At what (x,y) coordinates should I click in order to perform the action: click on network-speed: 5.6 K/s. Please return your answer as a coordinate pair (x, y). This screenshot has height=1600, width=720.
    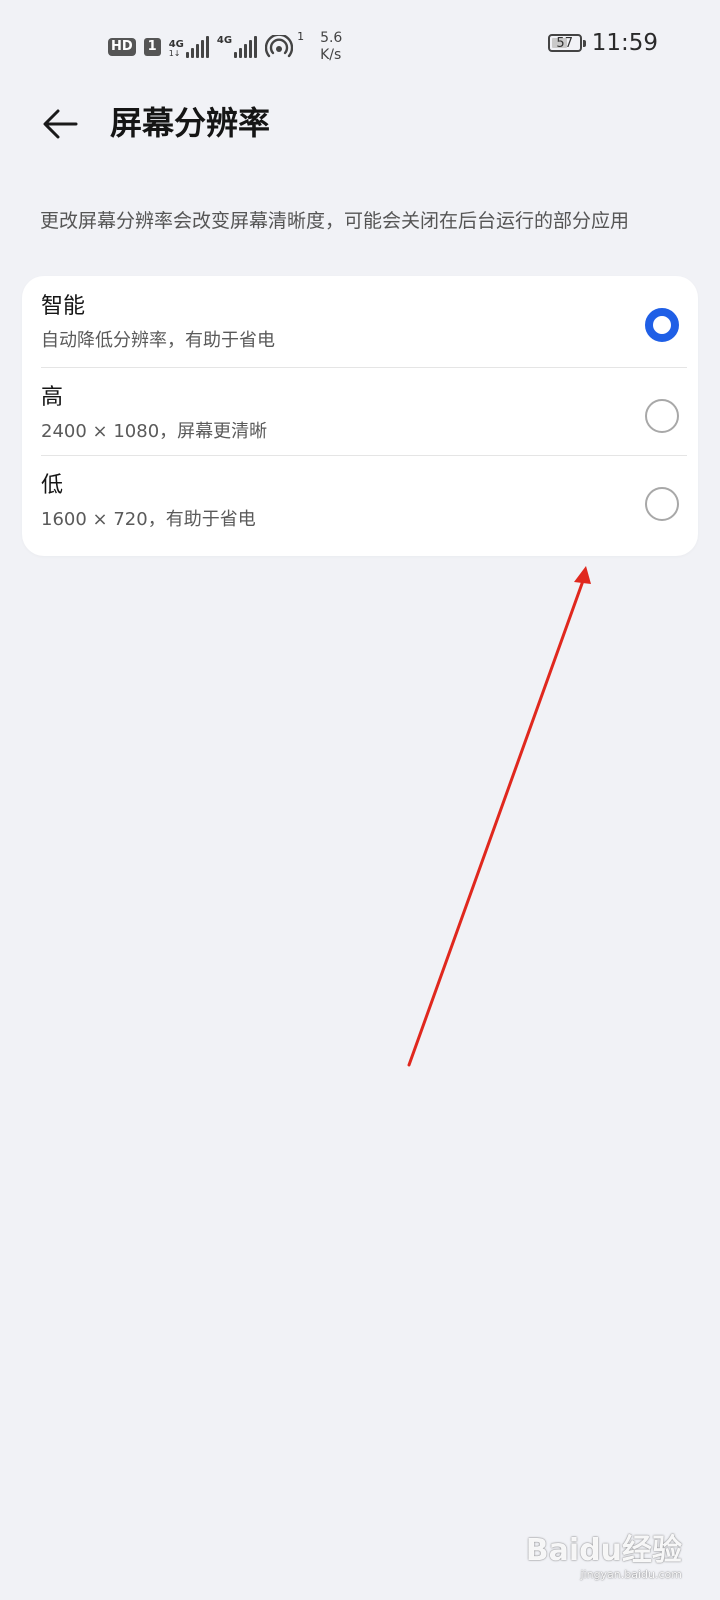
    Looking at the image, I should click on (331, 47).